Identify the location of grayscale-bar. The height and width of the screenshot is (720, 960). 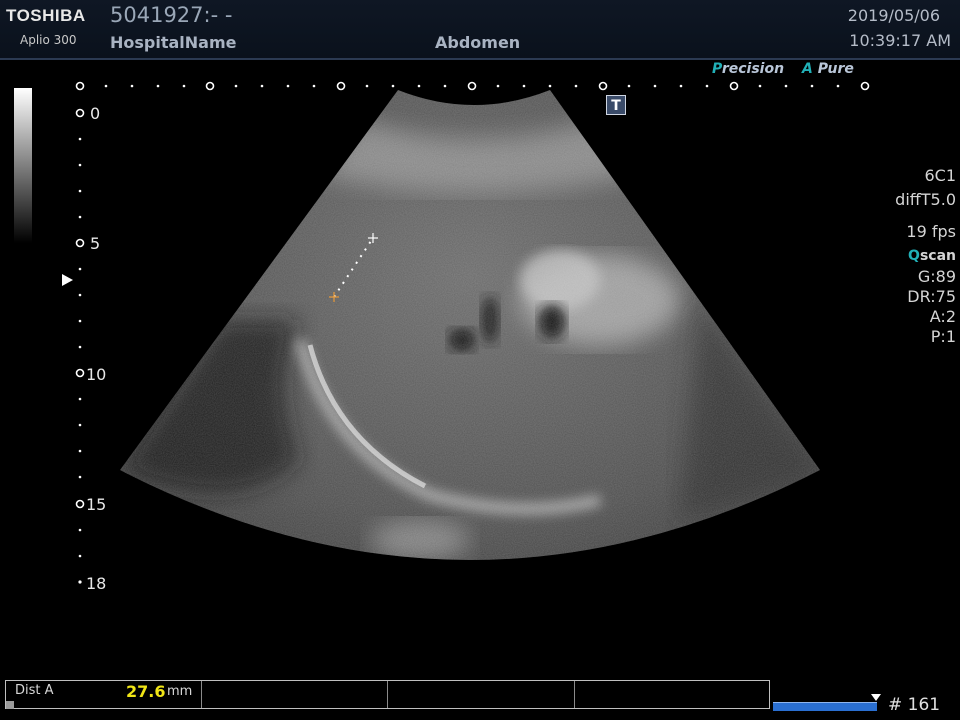
(23, 165).